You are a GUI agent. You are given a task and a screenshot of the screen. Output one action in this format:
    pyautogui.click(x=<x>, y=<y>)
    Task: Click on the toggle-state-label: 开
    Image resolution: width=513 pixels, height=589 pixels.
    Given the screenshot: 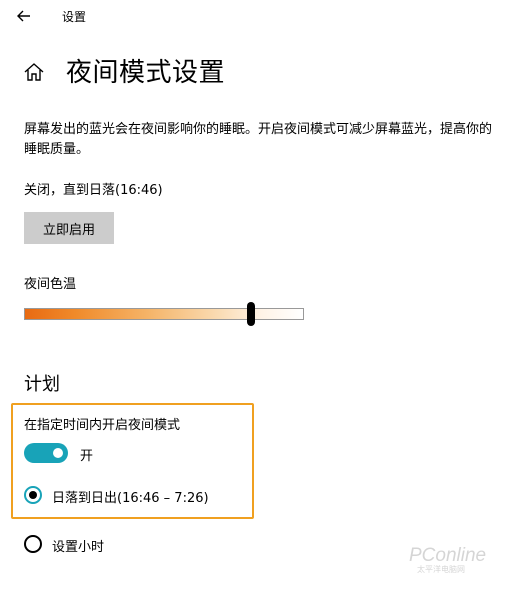 What is the action you would take?
    pyautogui.click(x=87, y=456)
    